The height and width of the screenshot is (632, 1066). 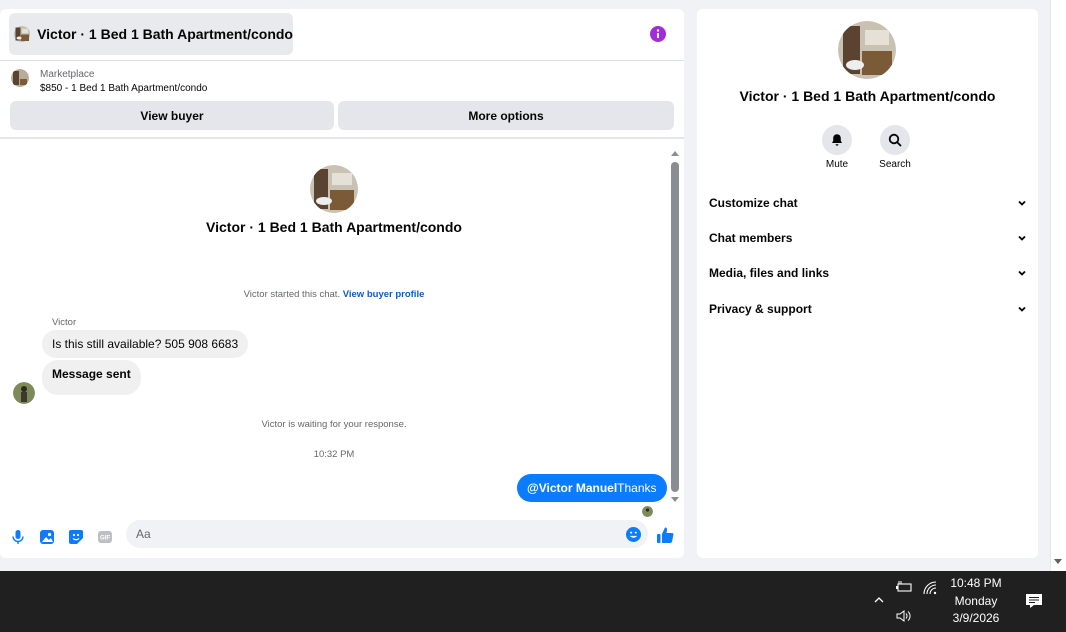 I want to click on listing-price-title: $850 - 1 Bed 1 Bath Apartment/condo, so click(x=124, y=88).